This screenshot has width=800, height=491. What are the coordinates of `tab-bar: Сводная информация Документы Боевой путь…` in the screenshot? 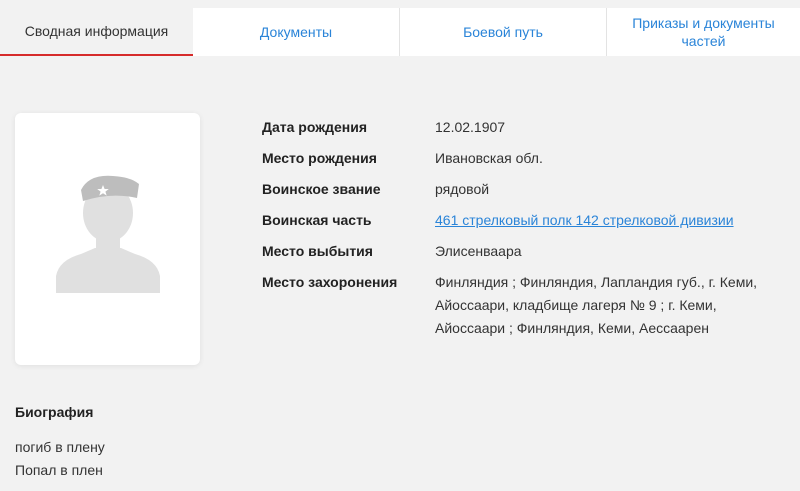 It's located at (400, 32).